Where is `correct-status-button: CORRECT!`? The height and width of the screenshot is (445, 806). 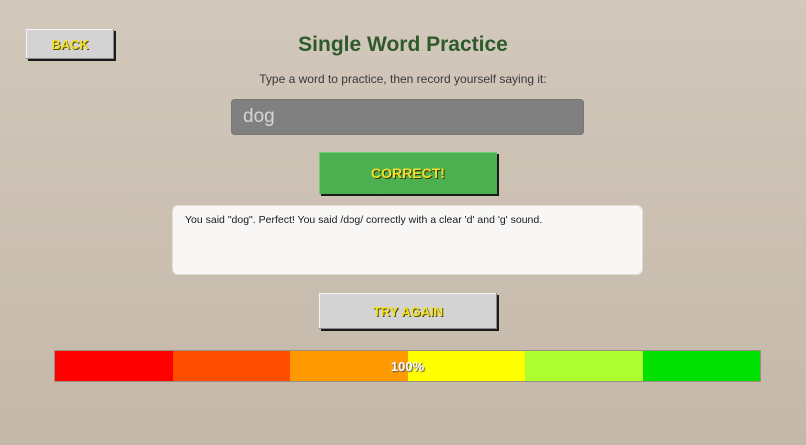
correct-status-button: CORRECT! is located at coordinates (408, 173).